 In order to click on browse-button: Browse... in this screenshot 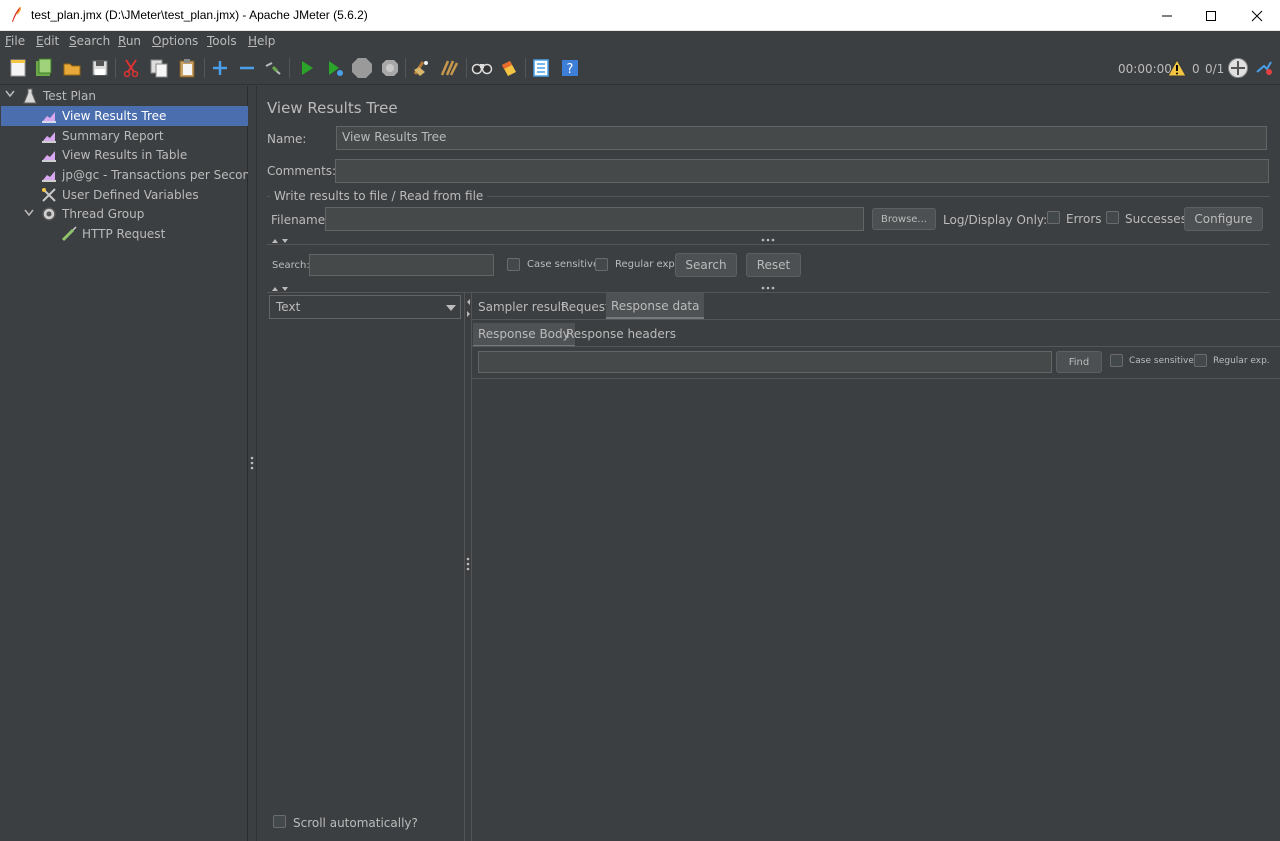, I will do `click(904, 219)`.